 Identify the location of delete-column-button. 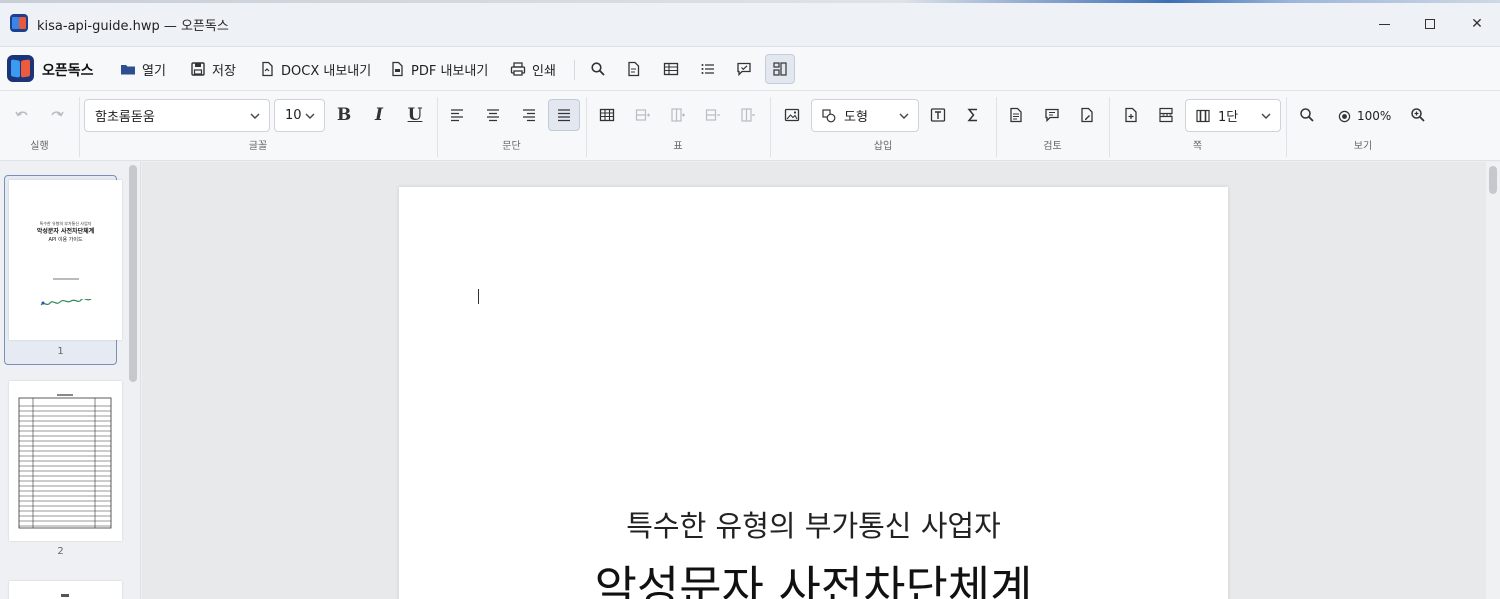
(748, 115).